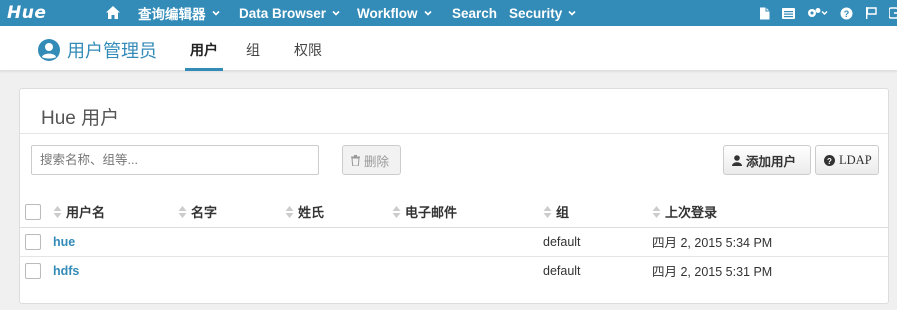  Describe the element at coordinates (871, 13) in the screenshot. I see `flag-icon` at that location.